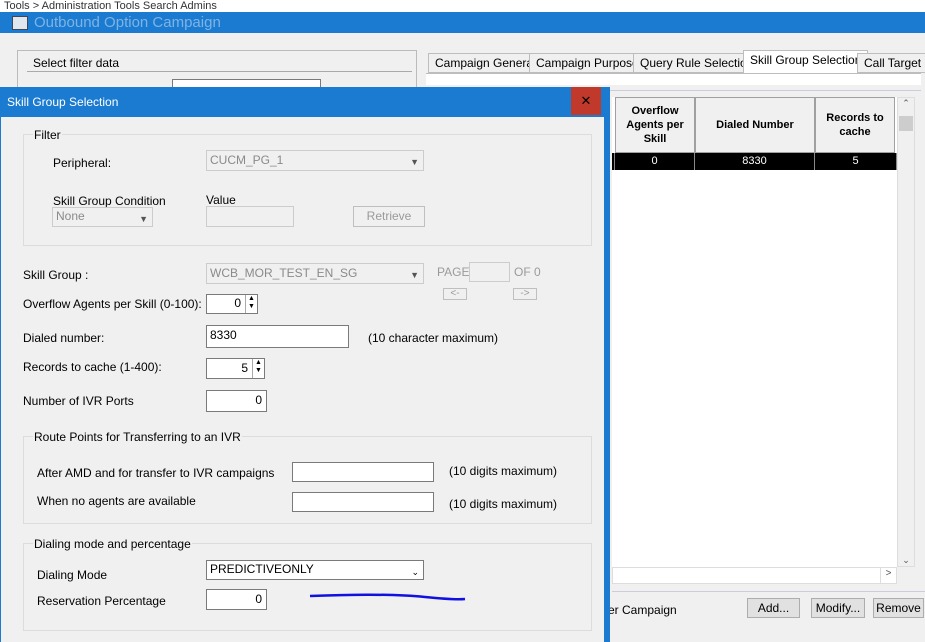 This screenshot has height=642, width=925. Describe the element at coordinates (116, 501) in the screenshot. I see `no-agents-label: When no agents are available` at that location.